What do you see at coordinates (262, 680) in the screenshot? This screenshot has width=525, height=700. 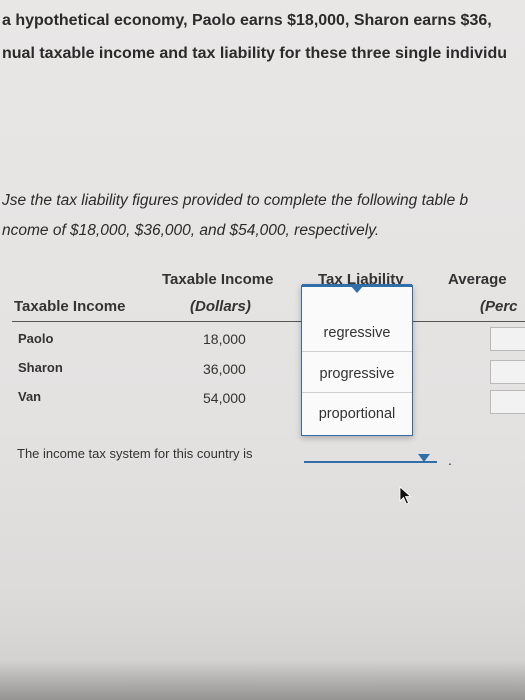 I see `bottom-shadow` at bounding box center [262, 680].